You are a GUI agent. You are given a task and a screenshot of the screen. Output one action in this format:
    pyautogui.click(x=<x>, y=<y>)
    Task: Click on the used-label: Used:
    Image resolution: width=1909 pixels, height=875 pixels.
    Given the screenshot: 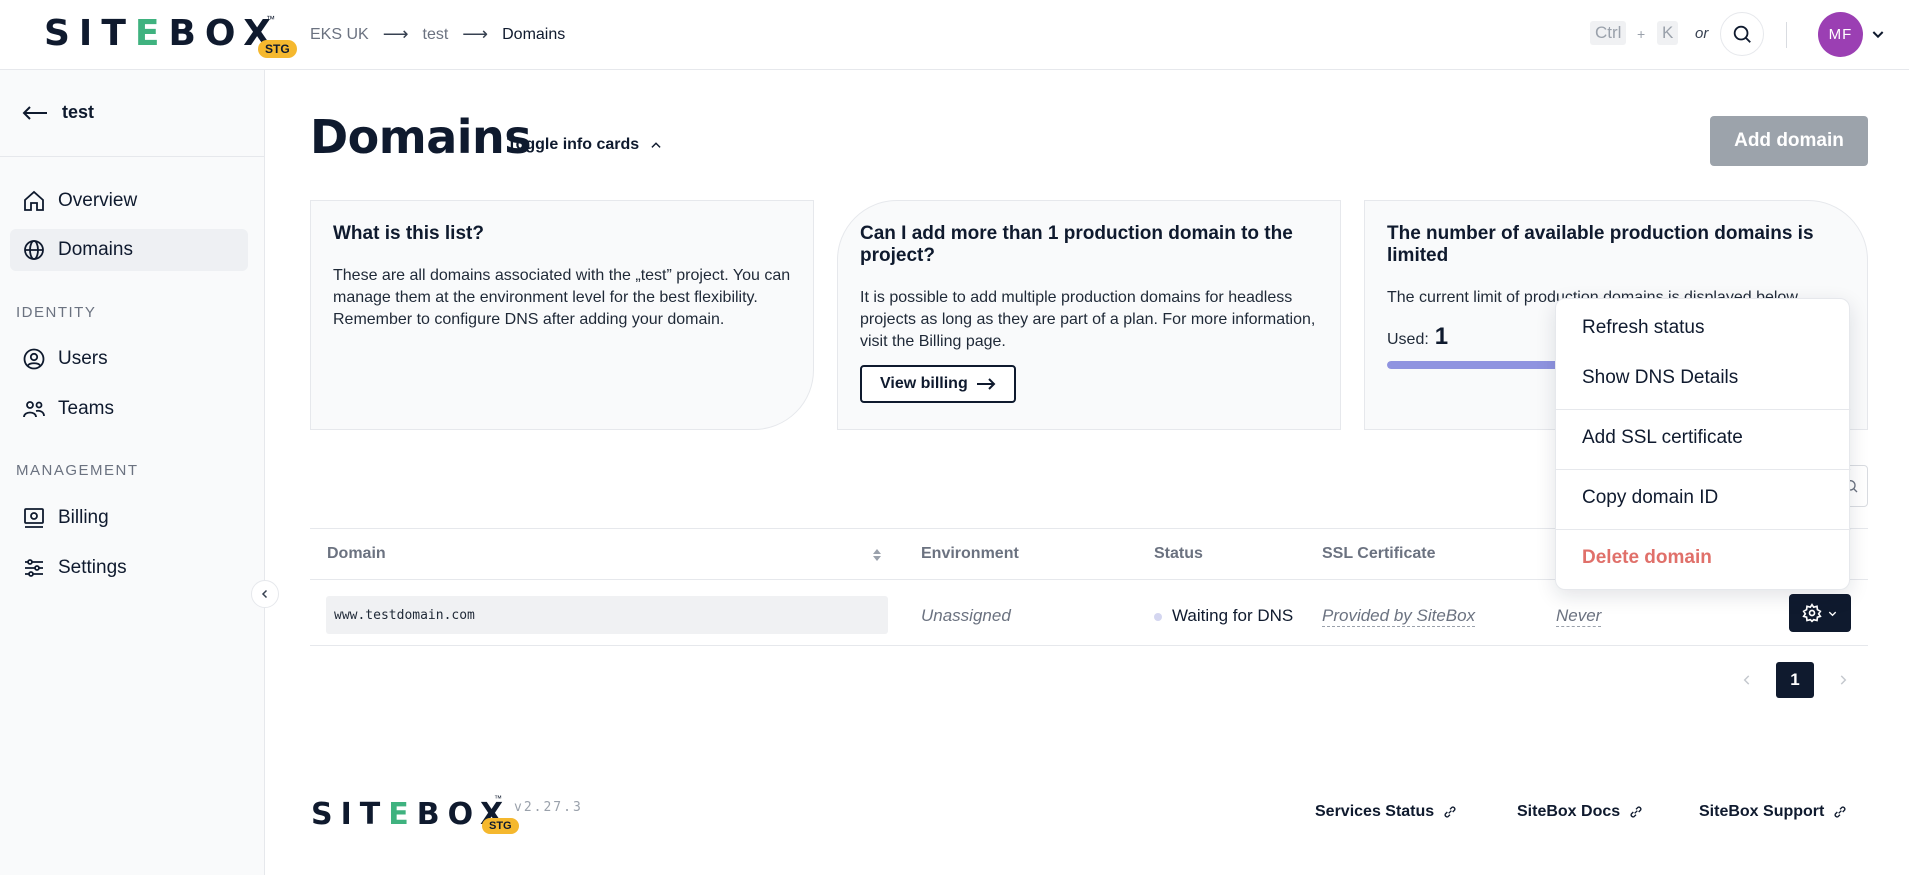 What is the action you would take?
    pyautogui.click(x=1408, y=339)
    